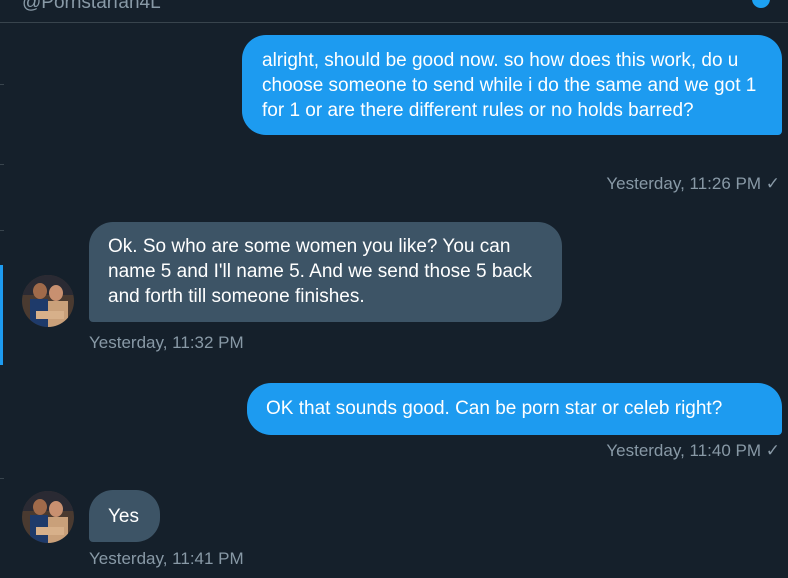  What do you see at coordinates (693, 183) in the screenshot?
I see `message-timestamp: Yesterday, 11:26 PM ✓` at bounding box center [693, 183].